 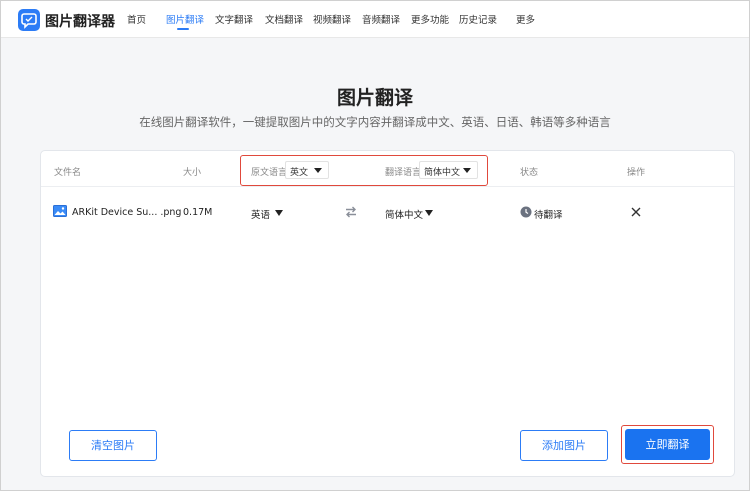 I want to click on add-image-button: 添加图片, so click(x=564, y=445).